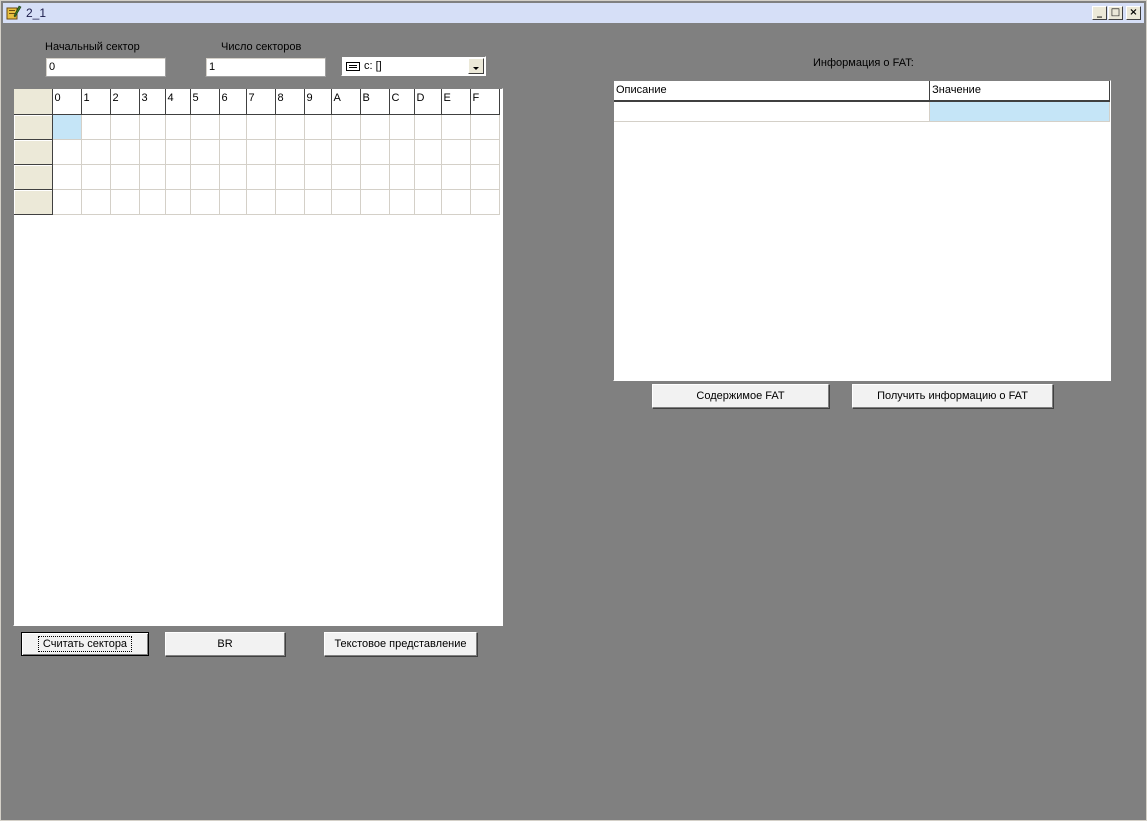 Image resolution: width=1147 pixels, height=821 pixels. What do you see at coordinates (573, 13) in the screenshot?
I see `title-bar: 2_1 _ □ ×` at bounding box center [573, 13].